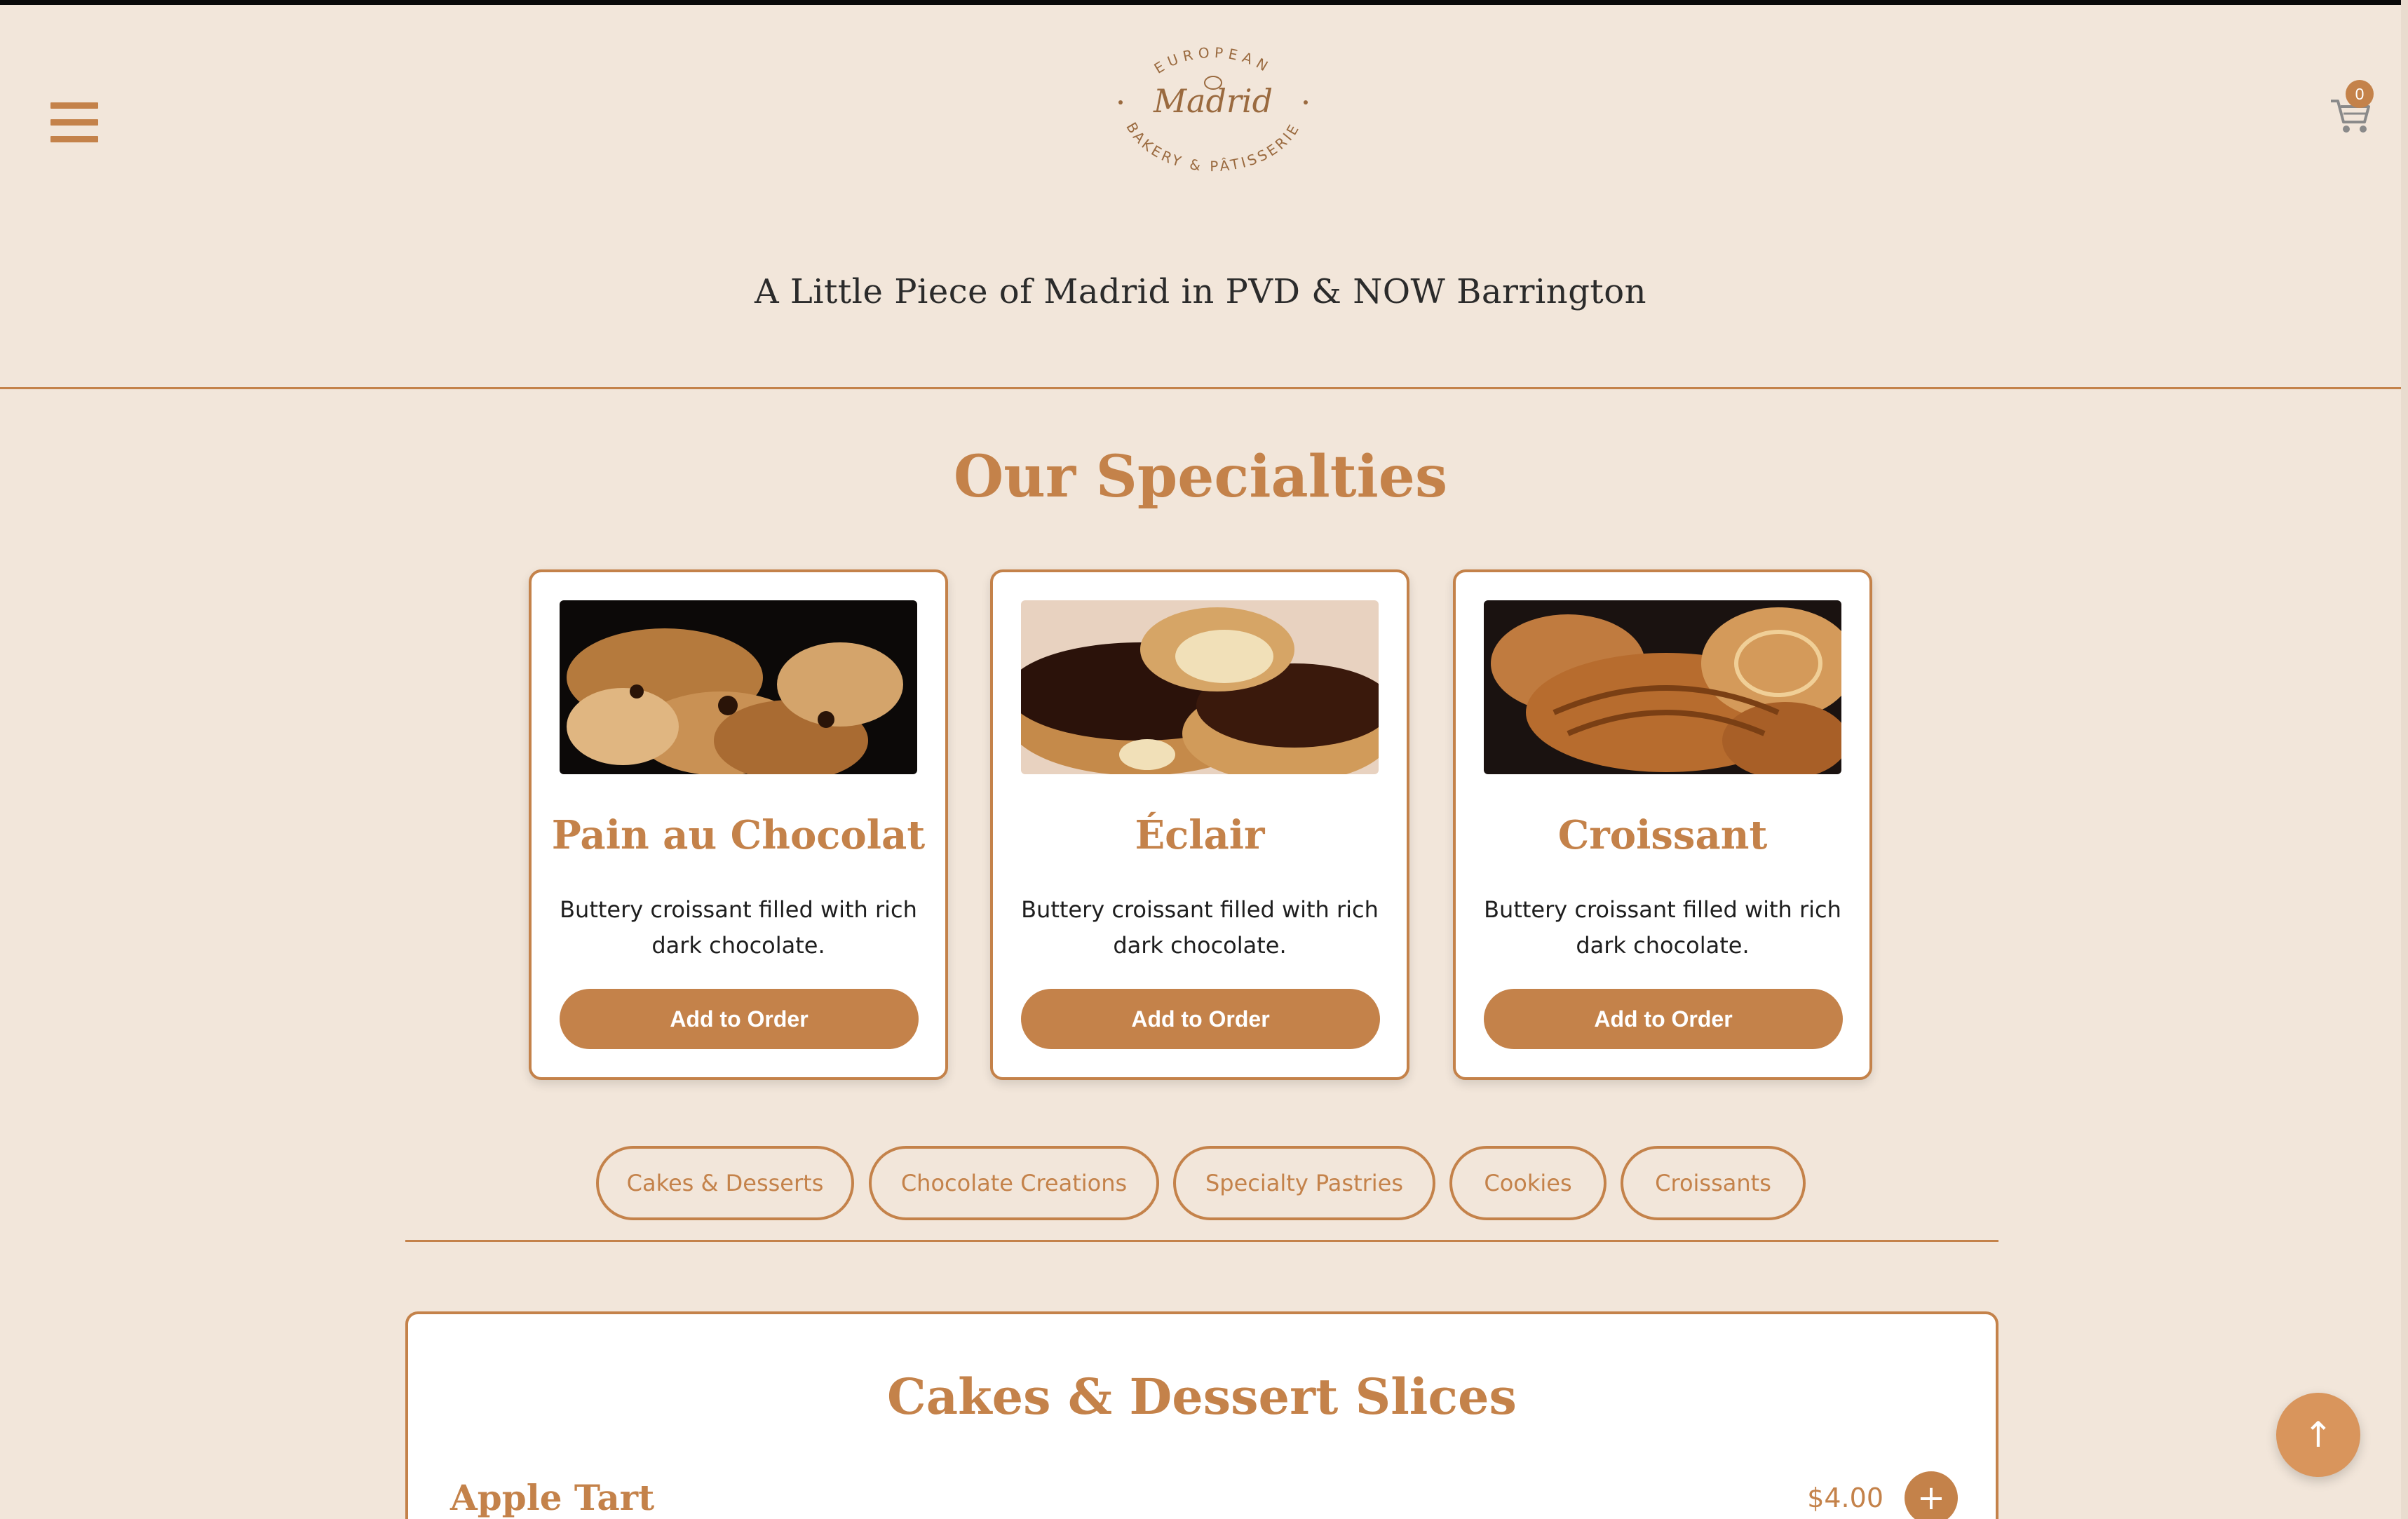 Image resolution: width=2408 pixels, height=1519 pixels. I want to click on eclair-photo, so click(1200, 687).